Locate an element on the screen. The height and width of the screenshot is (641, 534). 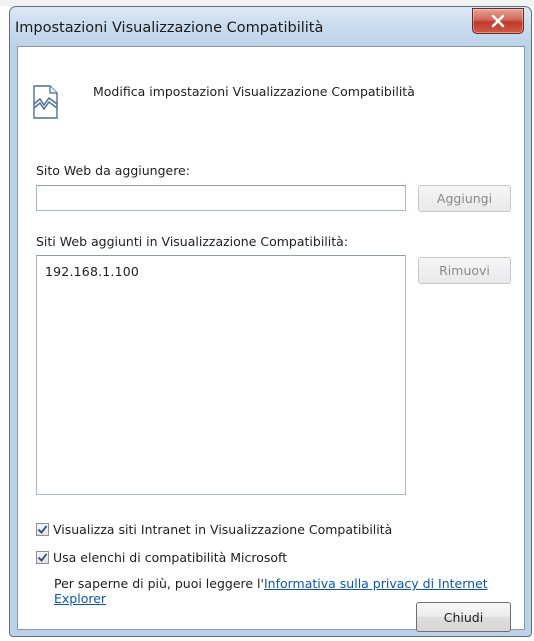
microsoft-lists-option: Usa elenchi di compatibilità Microsoft is located at coordinates (161, 557).